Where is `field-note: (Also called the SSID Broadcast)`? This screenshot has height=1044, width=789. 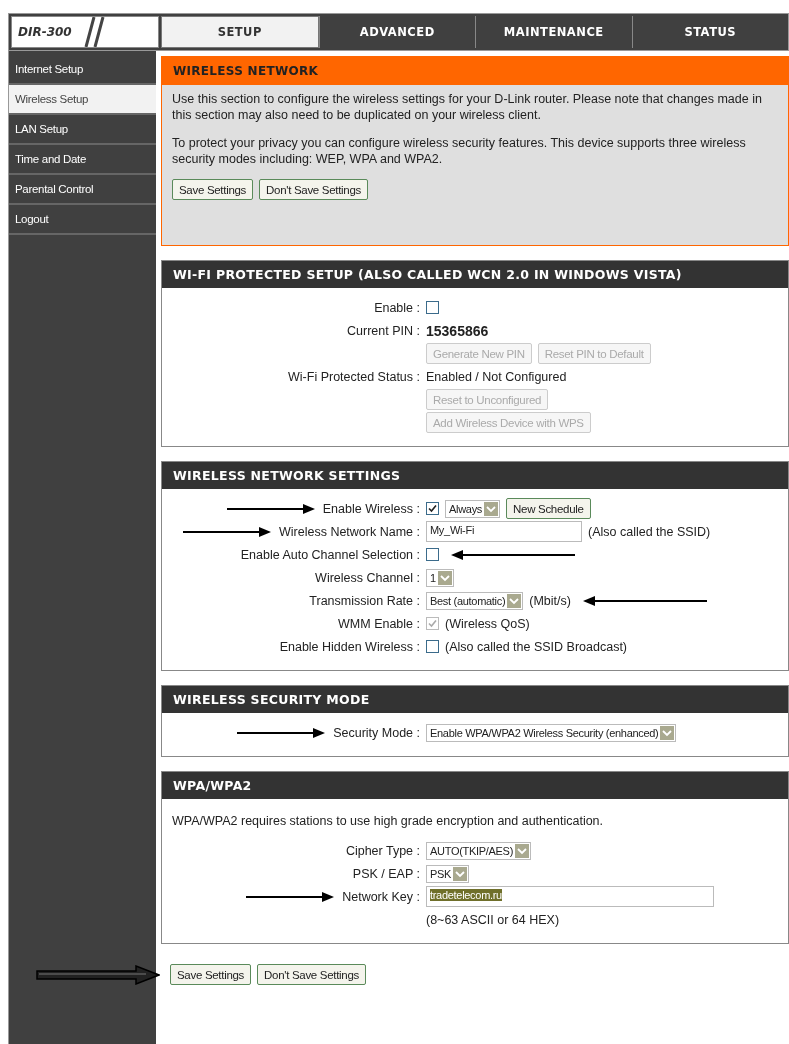
field-note: (Also called the SSID Broadcast) is located at coordinates (536, 646).